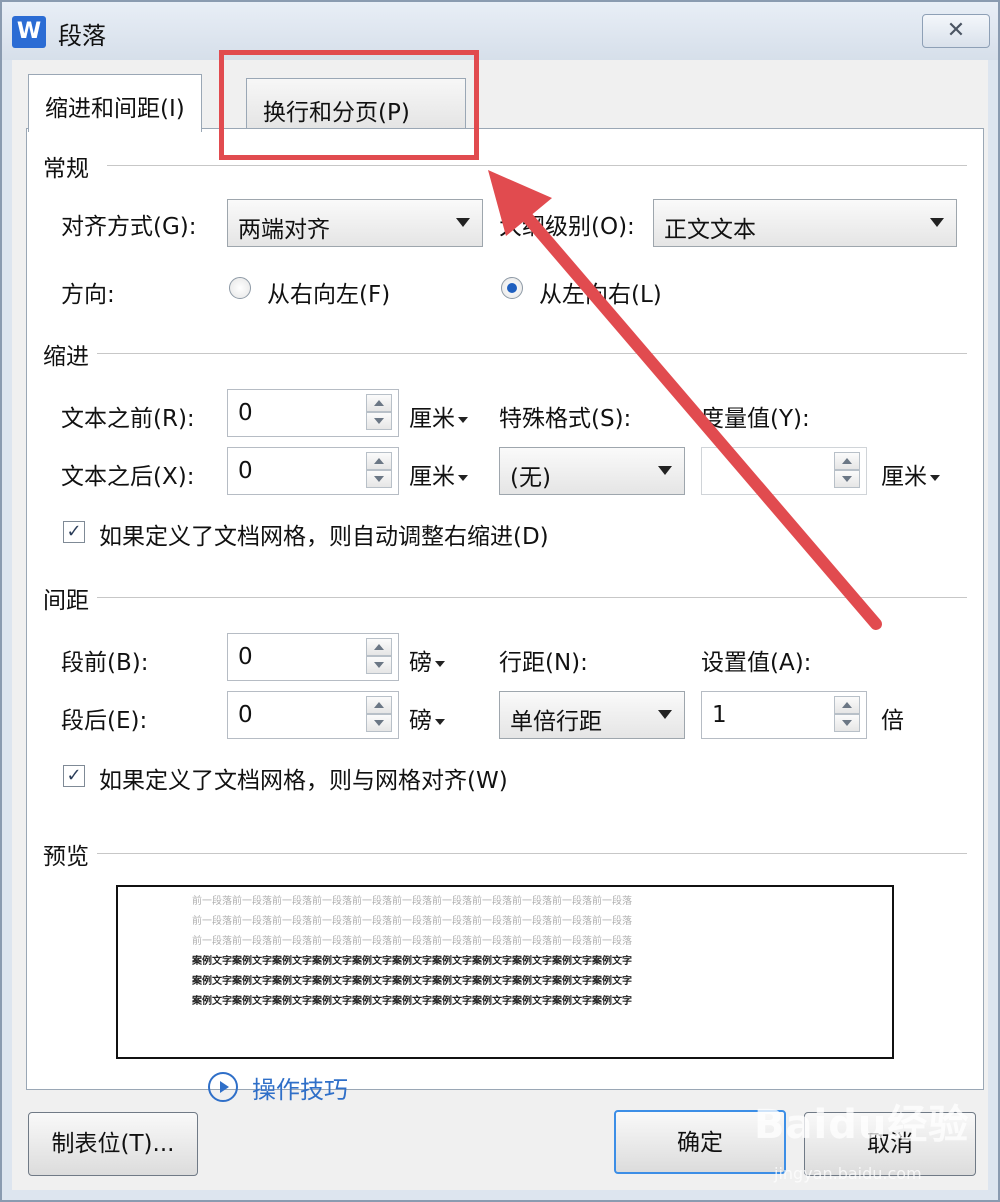 This screenshot has height=1202, width=1000. What do you see at coordinates (848, 1173) in the screenshot?
I see `baidu-watermark-url: jingyan.baidu.com` at bounding box center [848, 1173].